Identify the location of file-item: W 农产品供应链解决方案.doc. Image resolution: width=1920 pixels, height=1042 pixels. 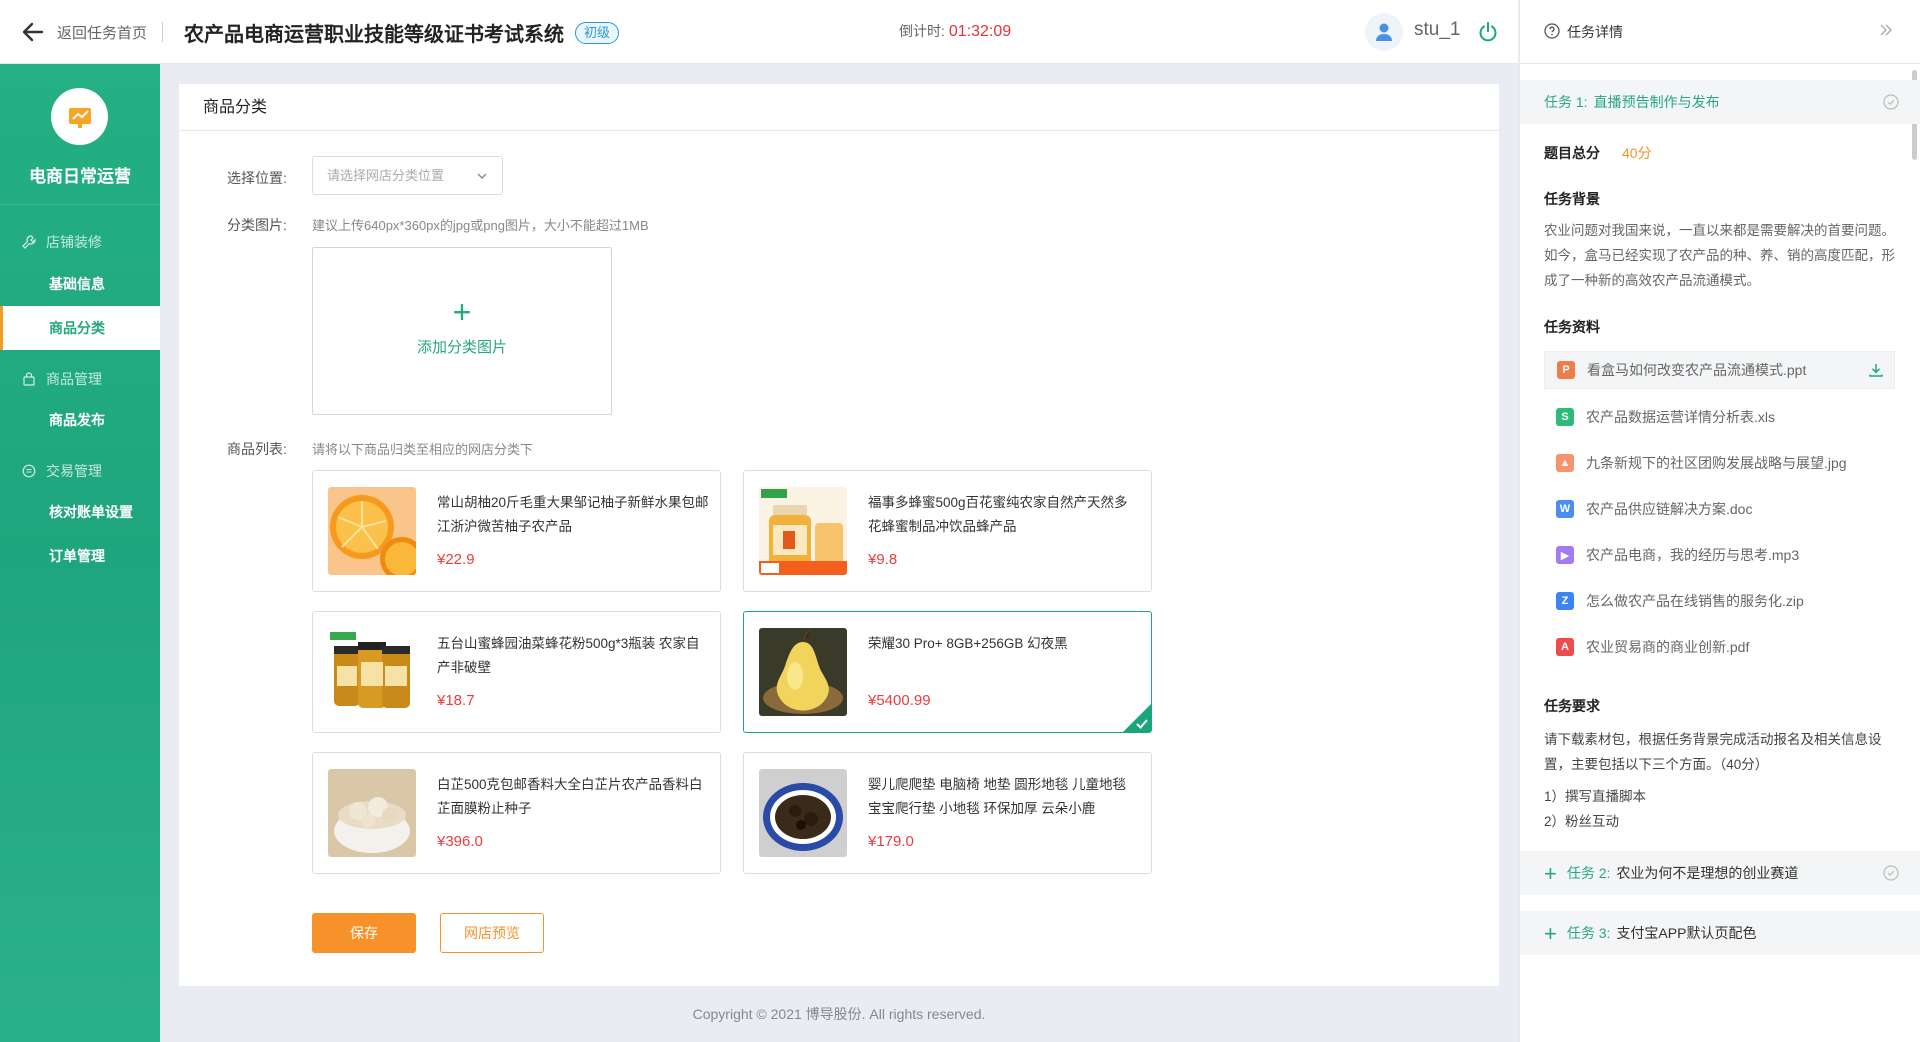
(1719, 509).